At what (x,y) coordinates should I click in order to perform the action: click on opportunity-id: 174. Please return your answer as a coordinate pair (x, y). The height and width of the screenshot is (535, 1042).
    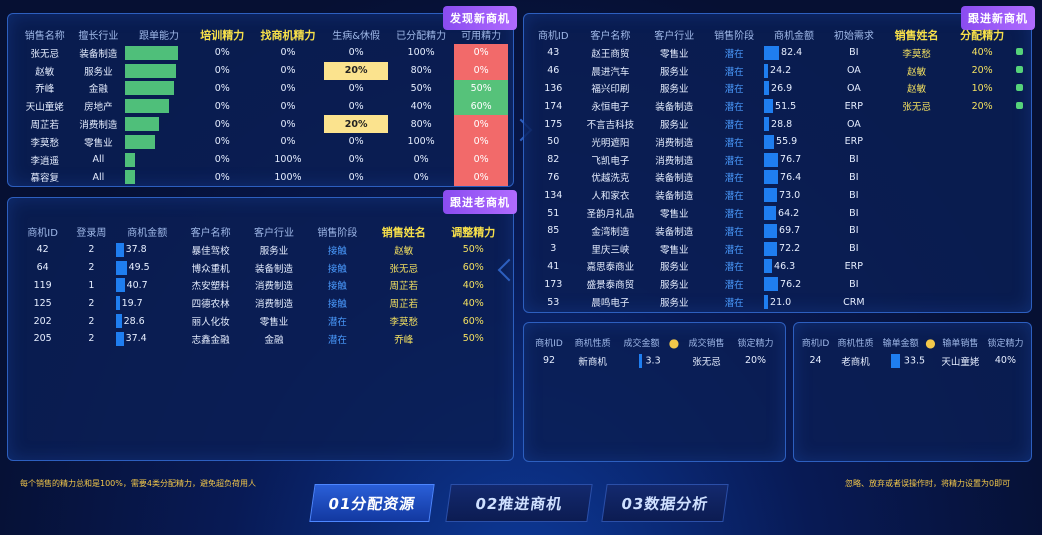
    Looking at the image, I should click on (553, 106).